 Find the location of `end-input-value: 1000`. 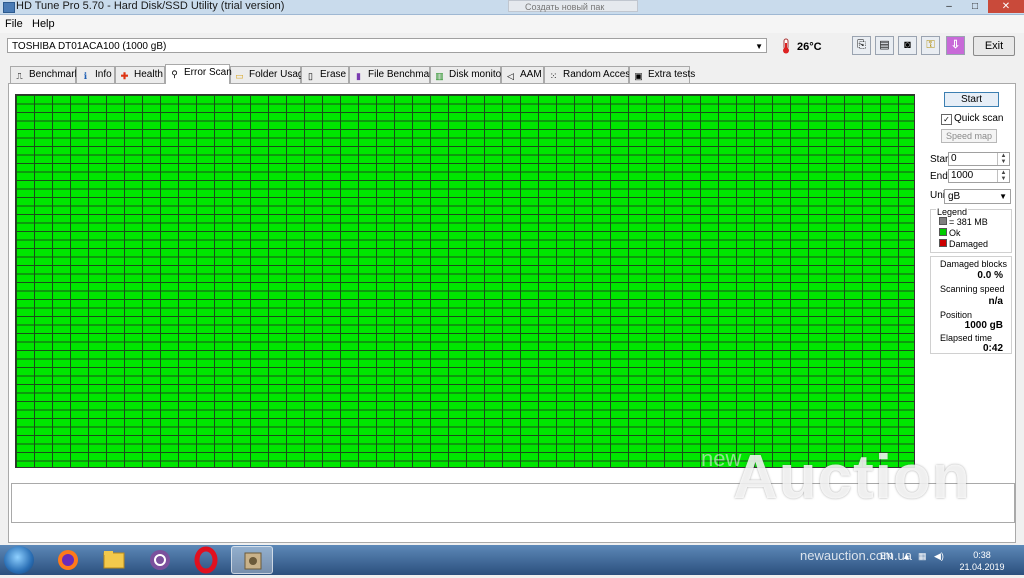

end-input-value: 1000 is located at coordinates (962, 175).